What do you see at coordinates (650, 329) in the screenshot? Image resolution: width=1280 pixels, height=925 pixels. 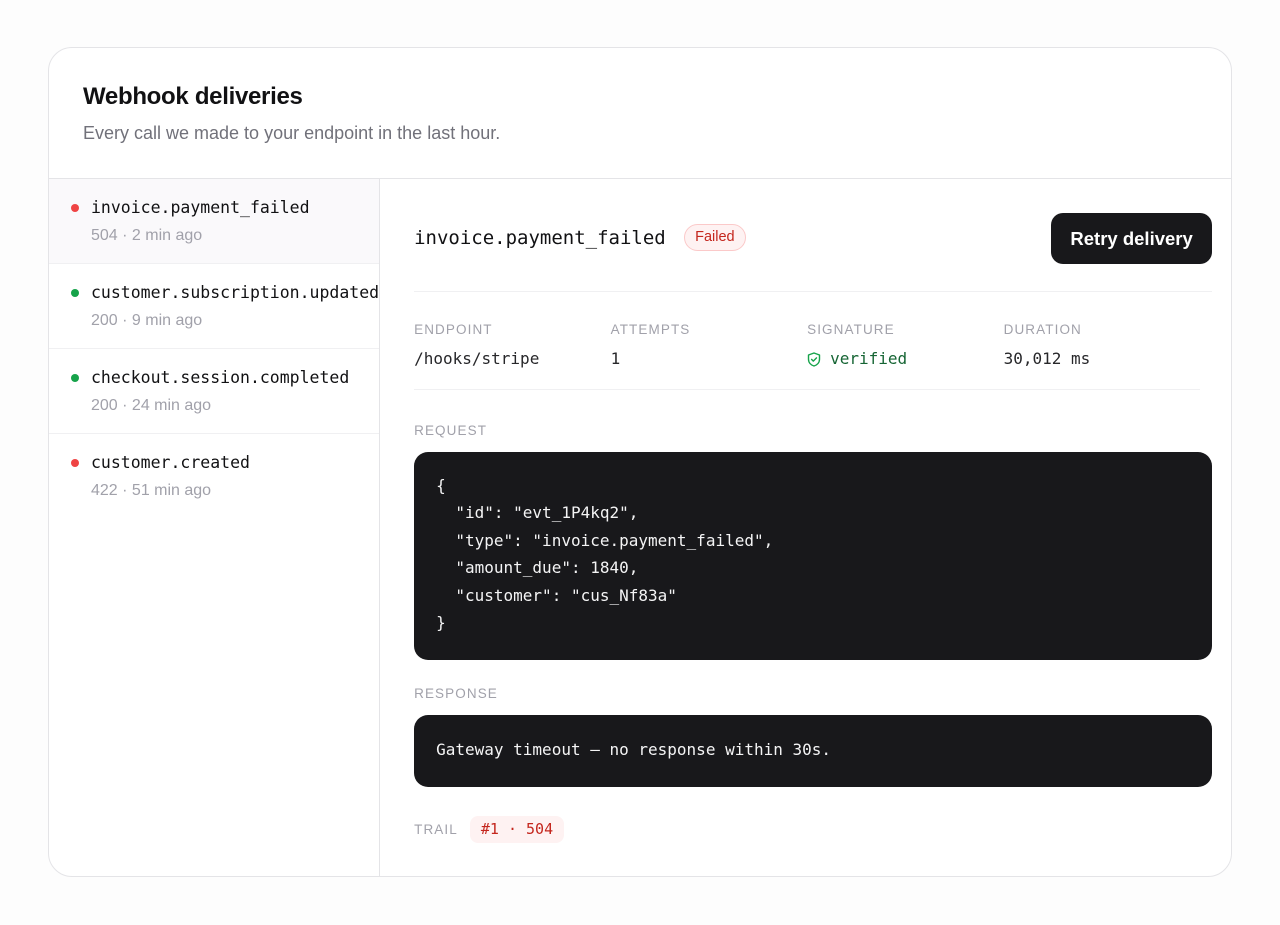 I see `meta-label: ATTEMPTS` at bounding box center [650, 329].